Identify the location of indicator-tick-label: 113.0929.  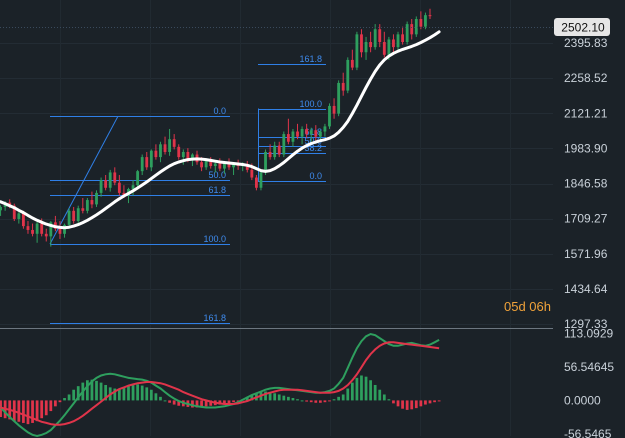
(588, 333).